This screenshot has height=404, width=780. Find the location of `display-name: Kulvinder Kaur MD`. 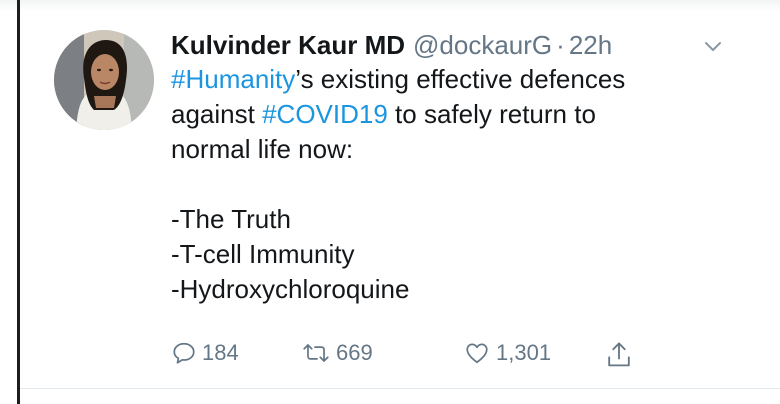

display-name: Kulvinder Kaur MD is located at coordinates (288, 45).